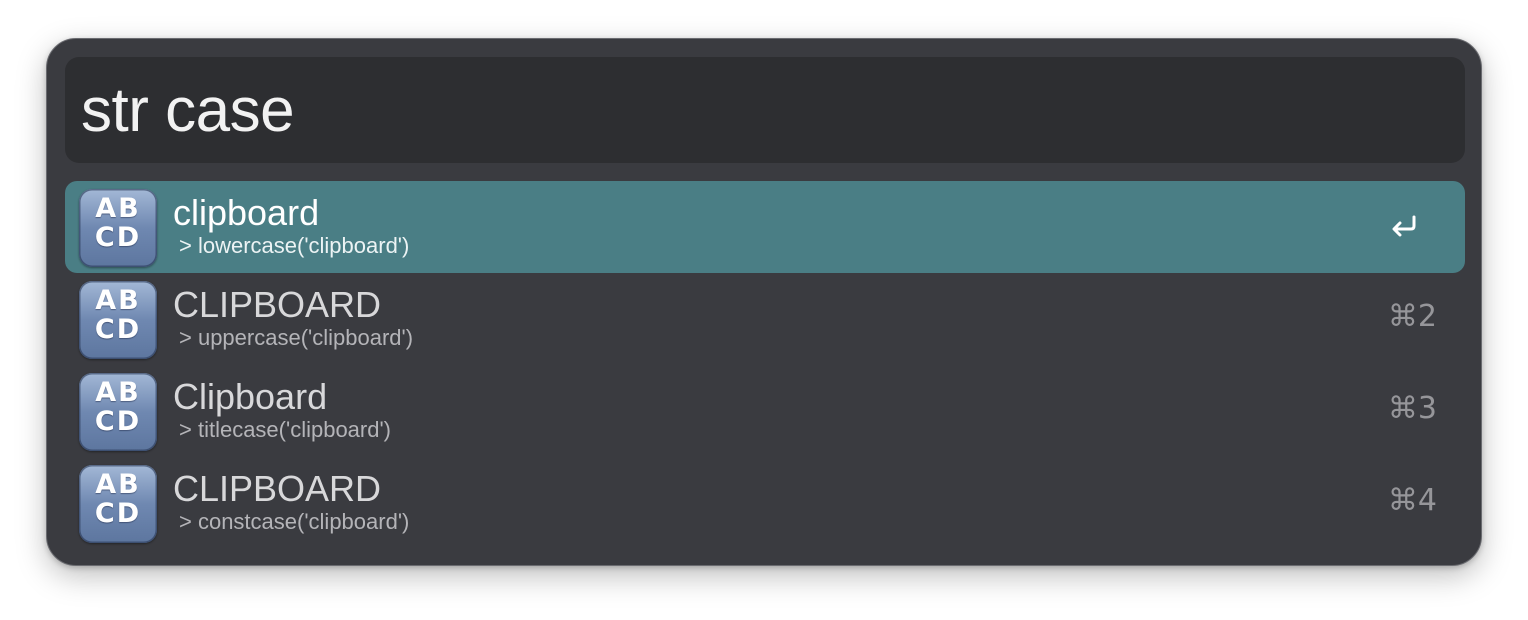  What do you see at coordinates (285, 429) in the screenshot?
I see `result-subtitle: > titlecase('clipboard')` at bounding box center [285, 429].